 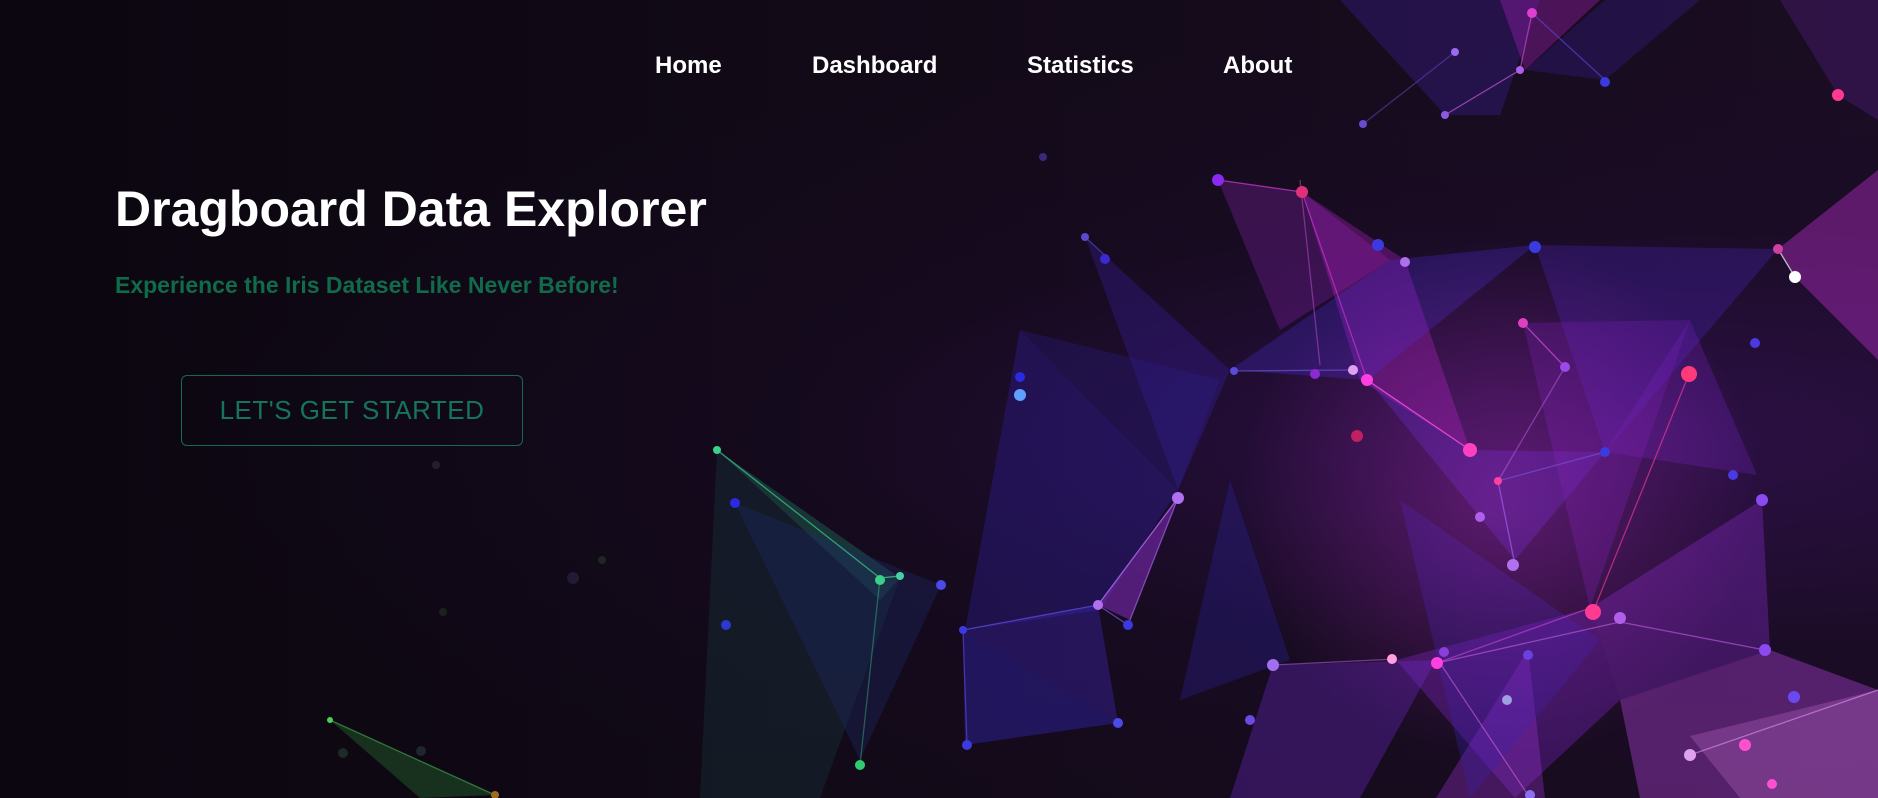 What do you see at coordinates (1080, 66) in the screenshot?
I see `nav-link-statistics: Statistics` at bounding box center [1080, 66].